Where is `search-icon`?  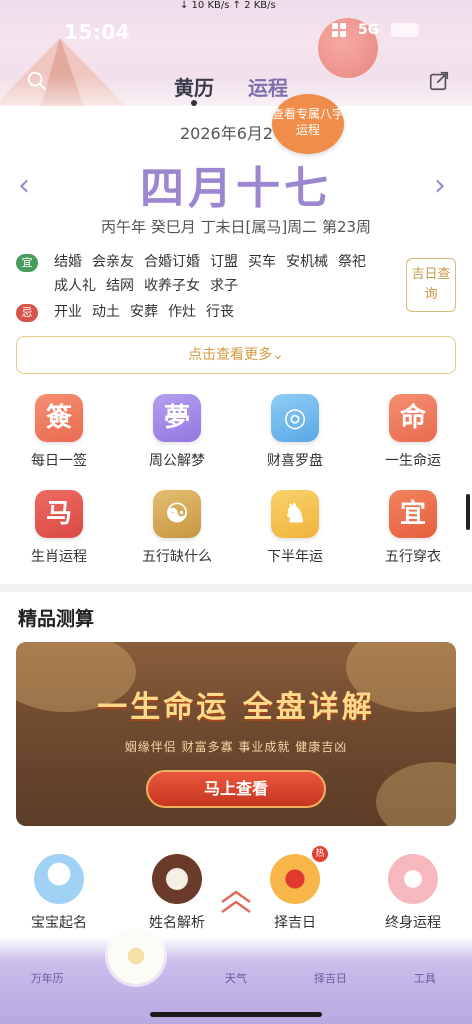
search-icon is located at coordinates (37, 81).